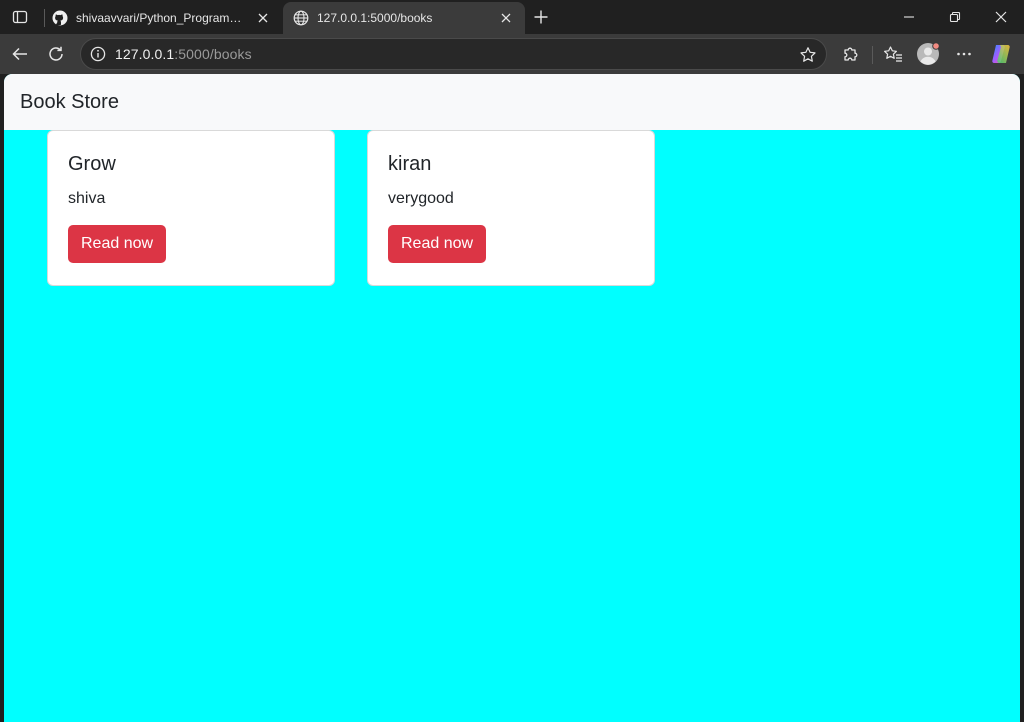 Image resolution: width=1024 pixels, height=722 pixels. I want to click on copilot-button, so click(1001, 54).